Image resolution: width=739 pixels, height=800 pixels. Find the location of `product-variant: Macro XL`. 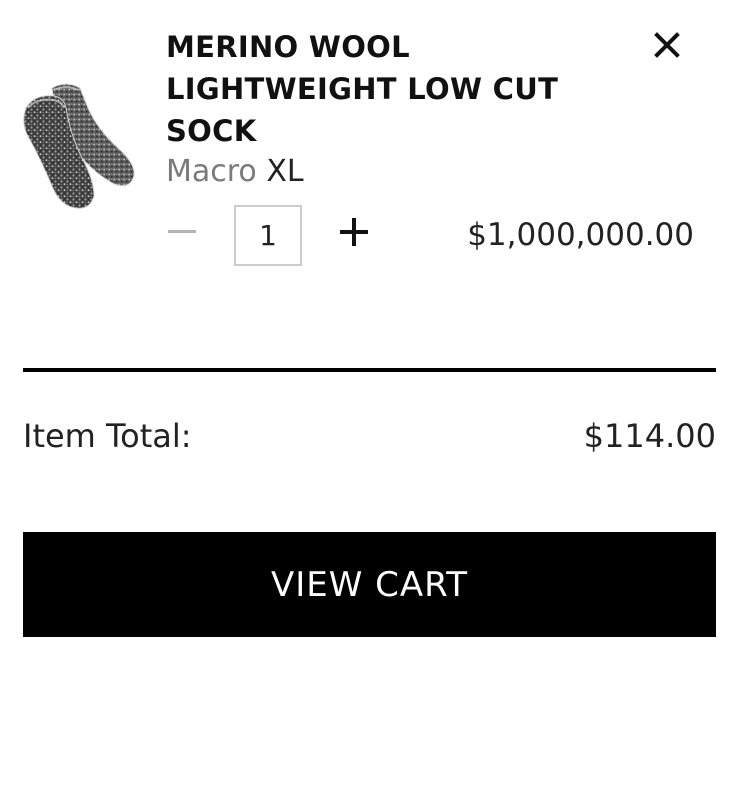

product-variant: Macro XL is located at coordinates (235, 172).